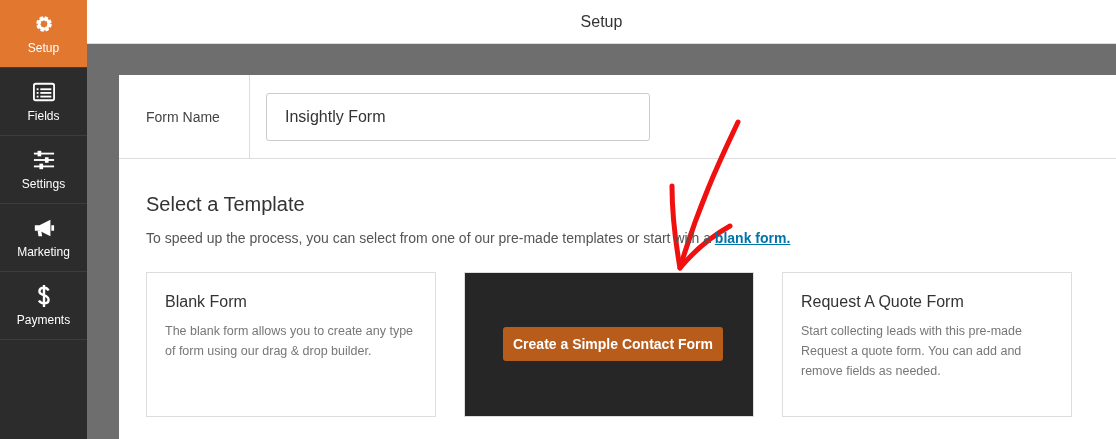  I want to click on template-card: Blank Form The blank form allows you to create any type of form using our drag & drop builder., so click(291, 344).